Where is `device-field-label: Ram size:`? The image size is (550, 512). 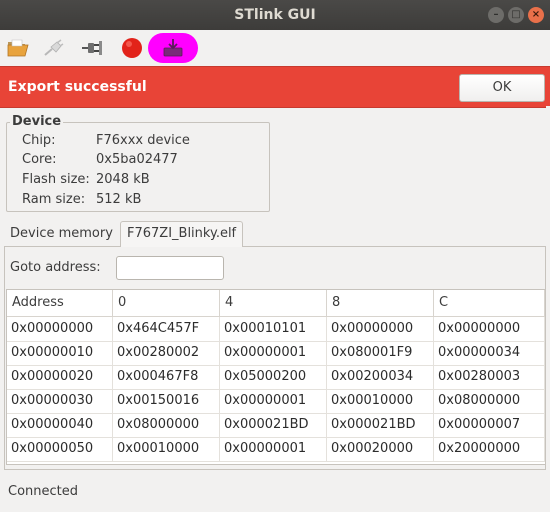
device-field-label: Ram size: is located at coordinates (54, 199).